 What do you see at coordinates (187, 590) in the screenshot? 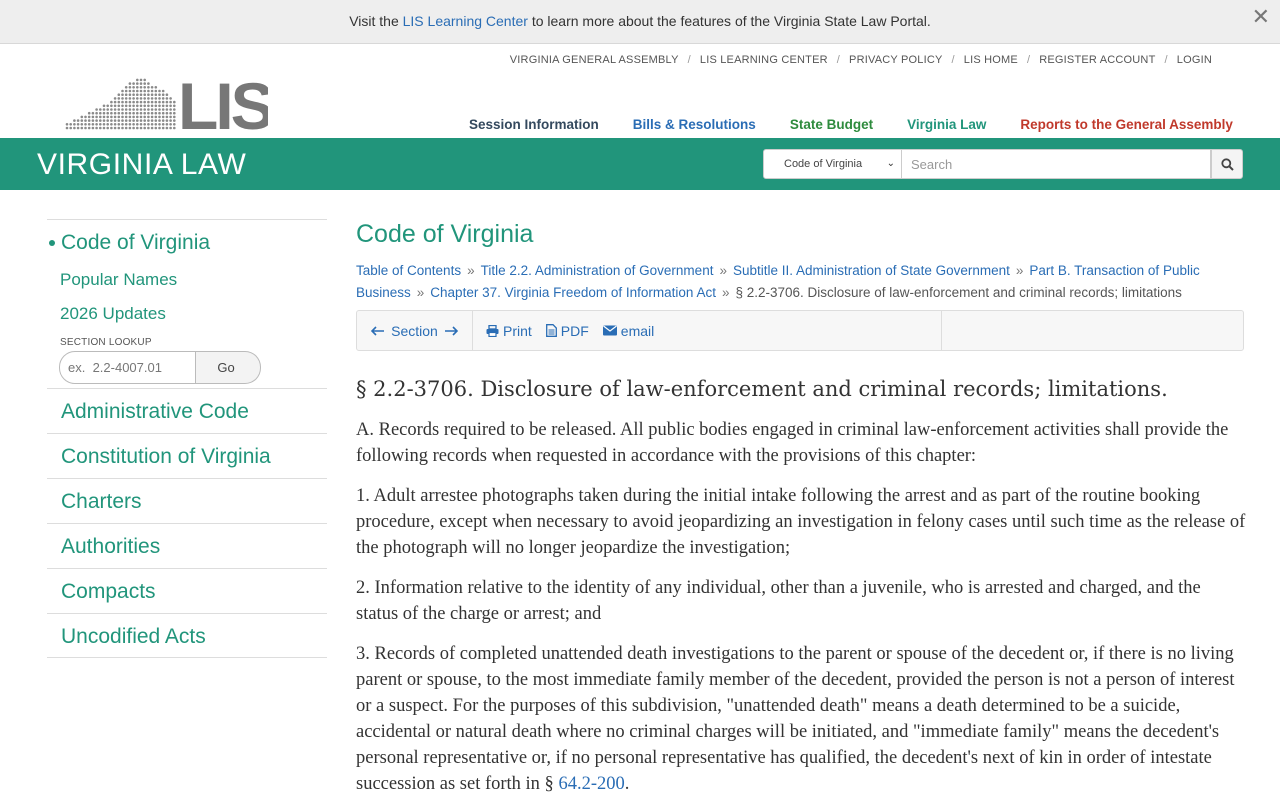
I see `sidebar-item-compacts: Compacts` at bounding box center [187, 590].